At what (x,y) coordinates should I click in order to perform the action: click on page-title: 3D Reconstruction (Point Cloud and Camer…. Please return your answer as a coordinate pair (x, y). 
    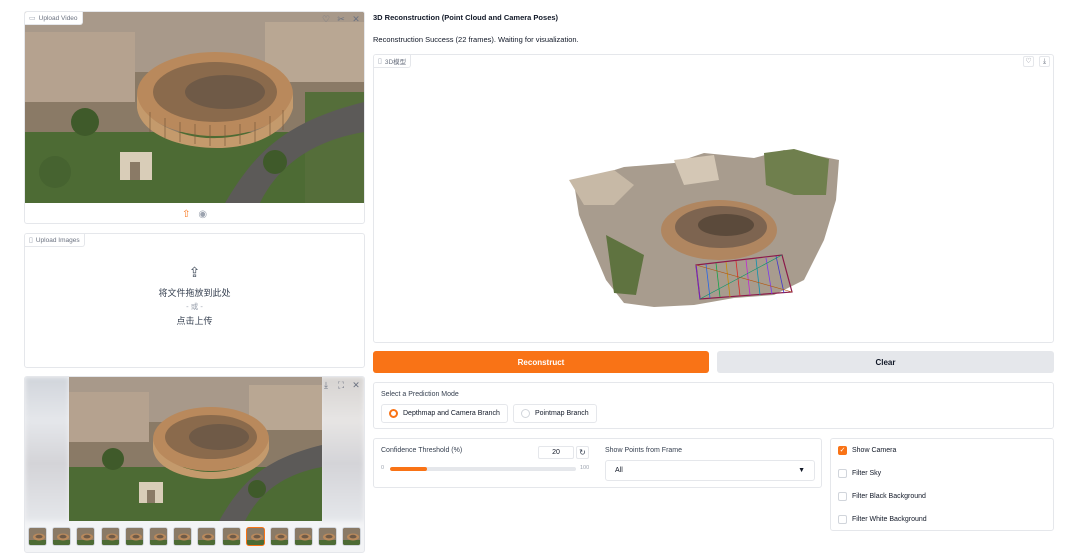
    Looking at the image, I should click on (466, 17).